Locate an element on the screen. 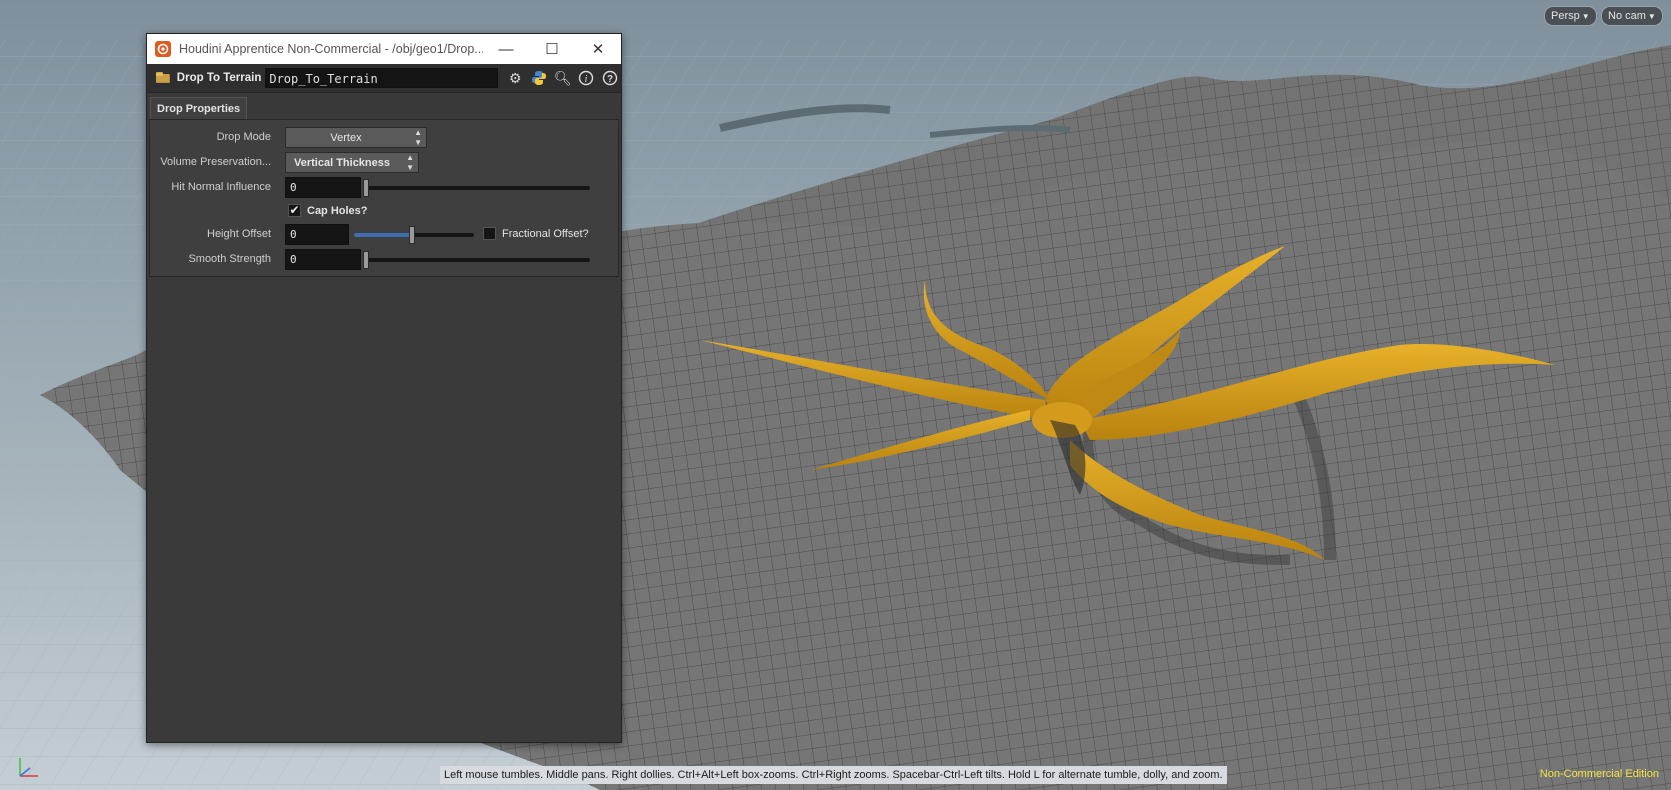 This screenshot has height=790, width=1671. node-header: Drop To Terrain Drop_To_Terrain ⚙ 🔍︎ i ? is located at coordinates (384, 78).